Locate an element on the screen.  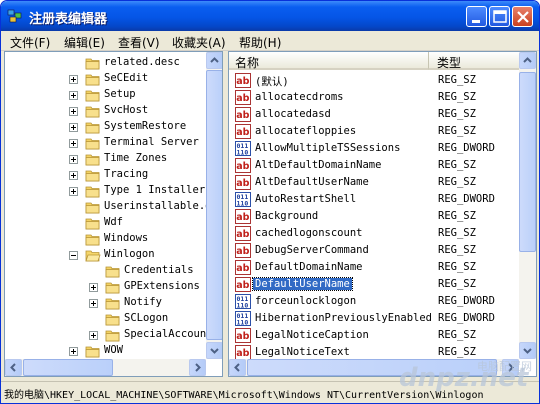
menu-file: 文件(F) is located at coordinates (30, 42).